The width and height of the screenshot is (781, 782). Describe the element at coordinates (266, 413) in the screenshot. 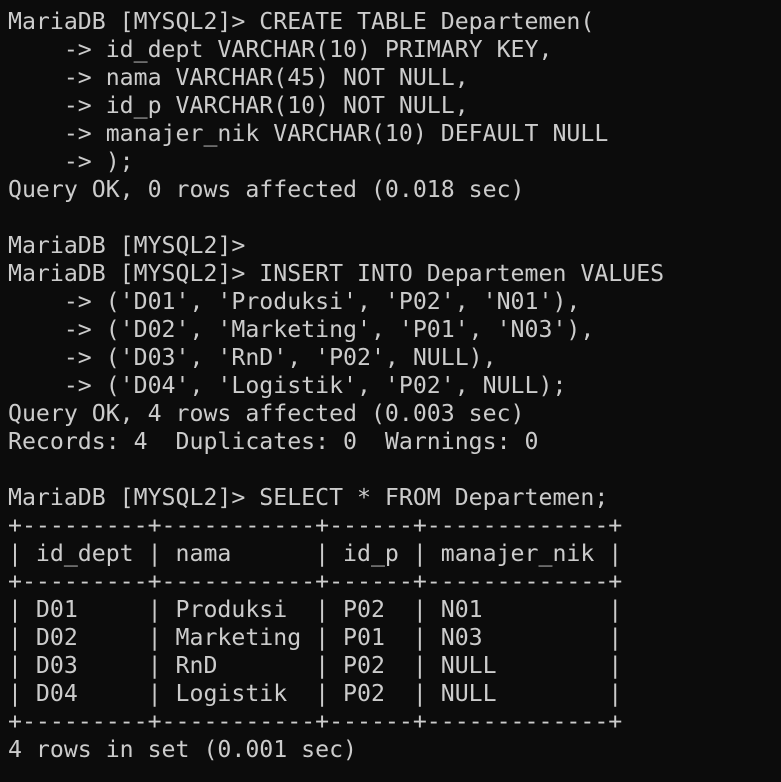

I see `terminal-line: Query OK, 4 rows affected (0.003 sec)` at that location.